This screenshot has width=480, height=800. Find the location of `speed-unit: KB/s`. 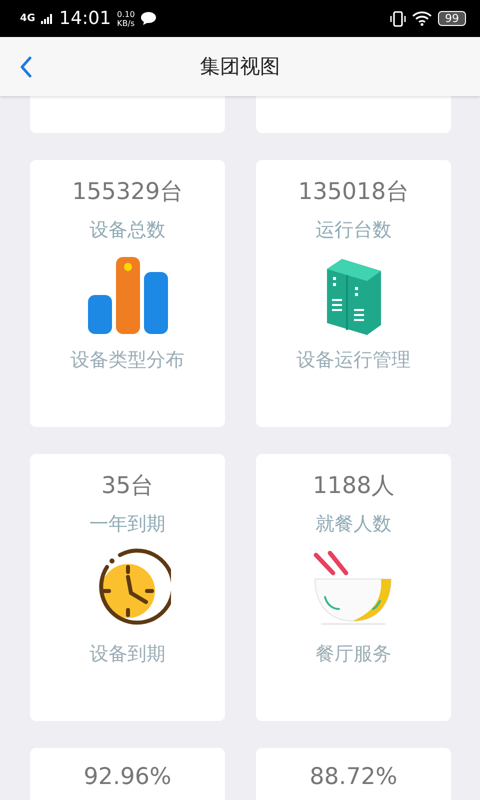

speed-unit: KB/s is located at coordinates (126, 23).